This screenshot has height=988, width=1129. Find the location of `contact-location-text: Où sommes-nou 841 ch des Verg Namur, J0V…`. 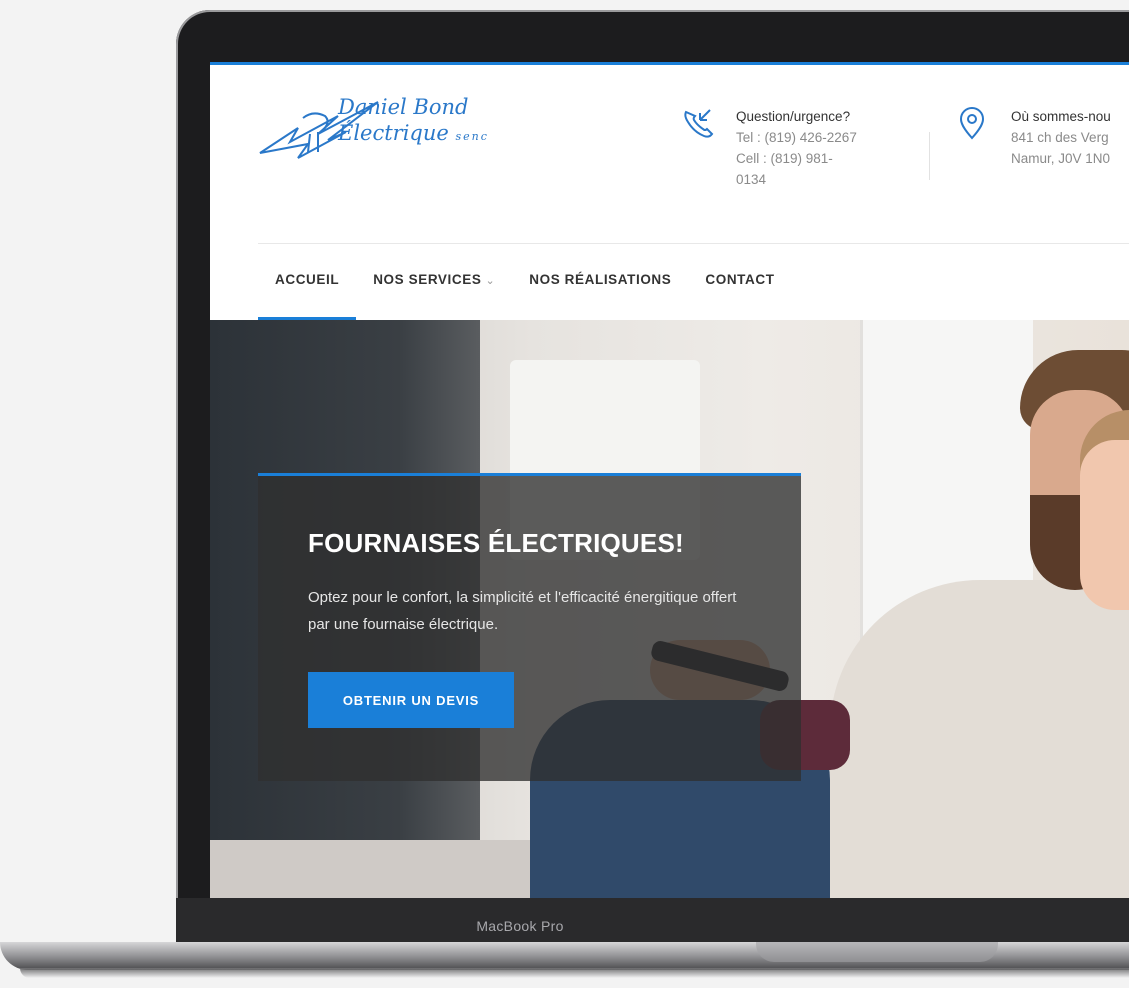

contact-location-text: Où sommes-nou 841 ch des Verg Namur, J0V… is located at coordinates (1070, 137).